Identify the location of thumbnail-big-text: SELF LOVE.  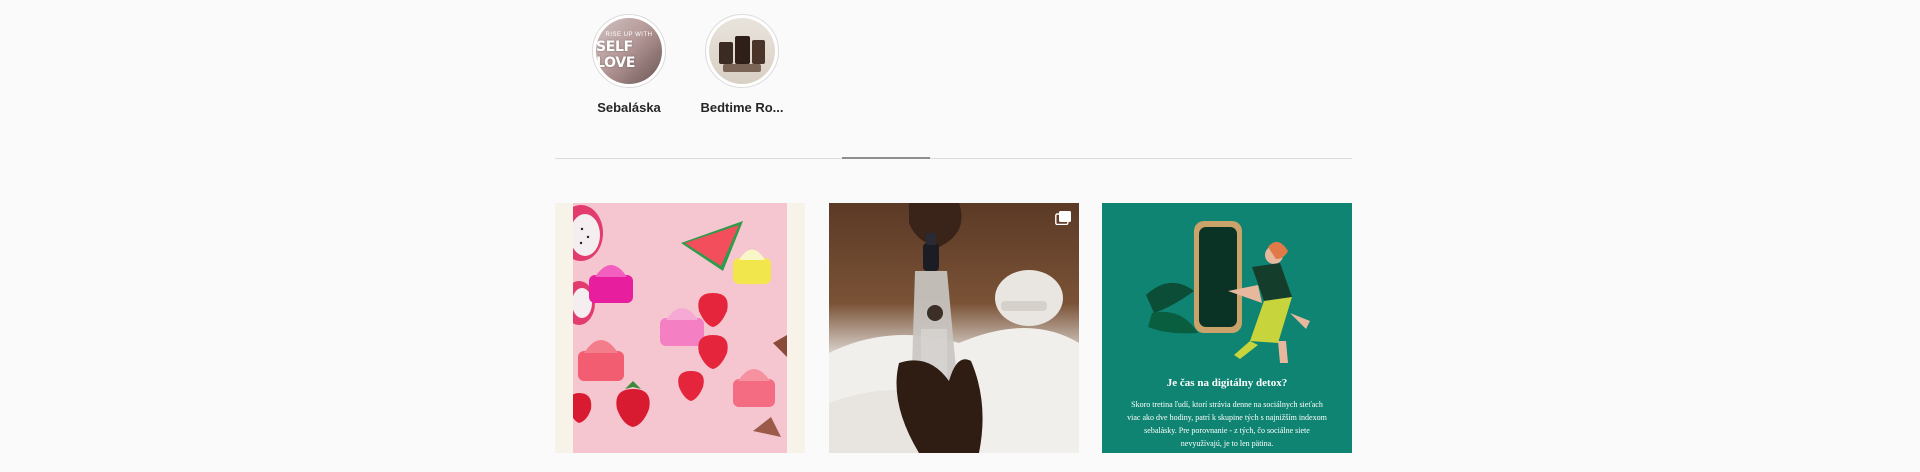
(616, 54).